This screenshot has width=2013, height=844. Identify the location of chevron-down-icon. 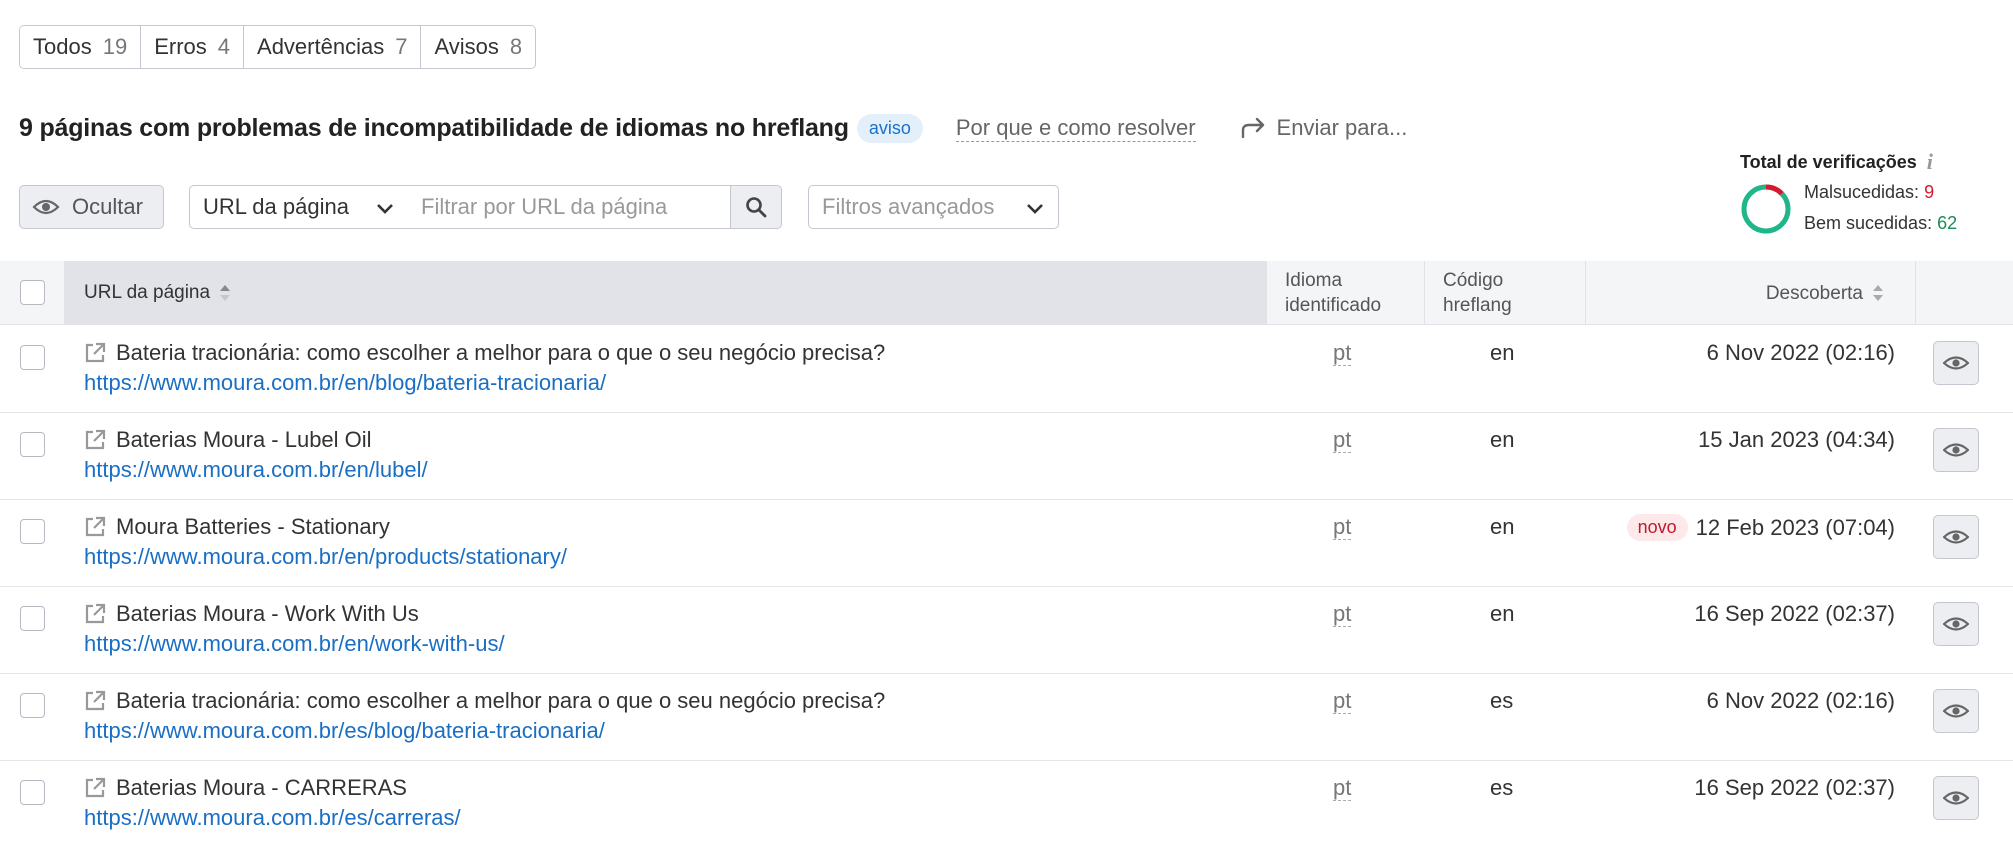
(385, 209).